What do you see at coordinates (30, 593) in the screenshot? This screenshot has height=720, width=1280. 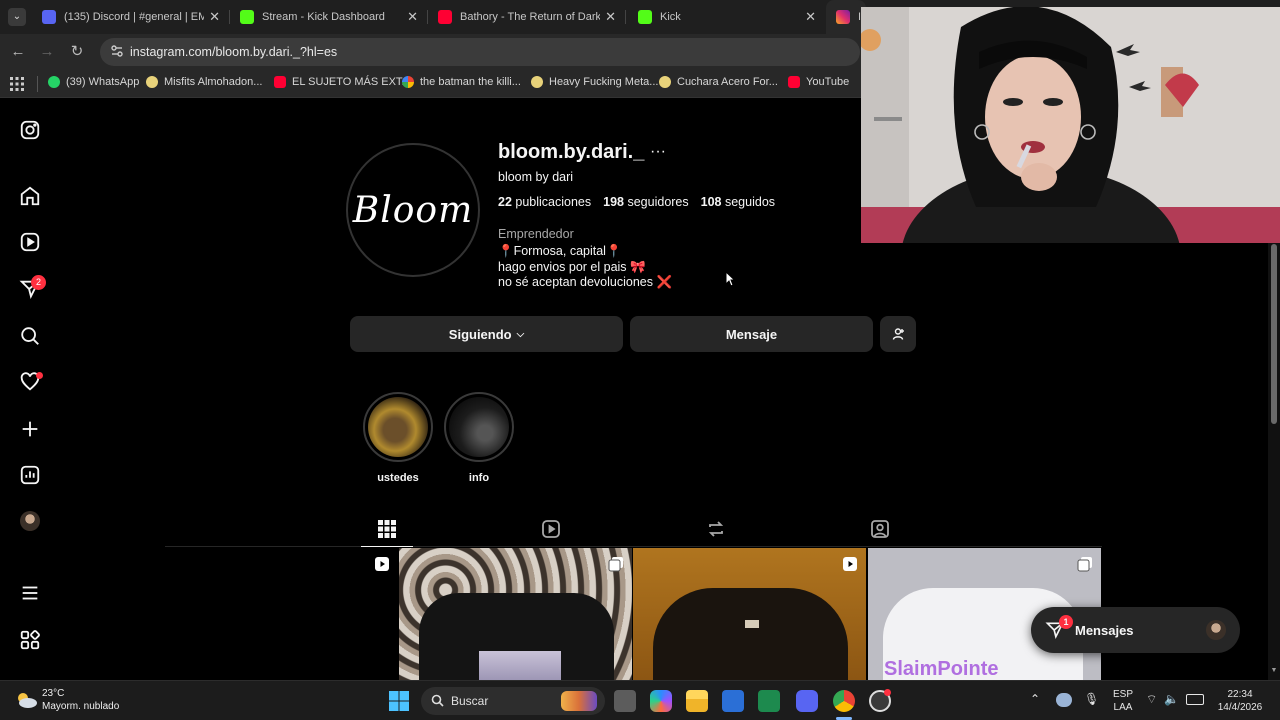 I see `menu-icon` at bounding box center [30, 593].